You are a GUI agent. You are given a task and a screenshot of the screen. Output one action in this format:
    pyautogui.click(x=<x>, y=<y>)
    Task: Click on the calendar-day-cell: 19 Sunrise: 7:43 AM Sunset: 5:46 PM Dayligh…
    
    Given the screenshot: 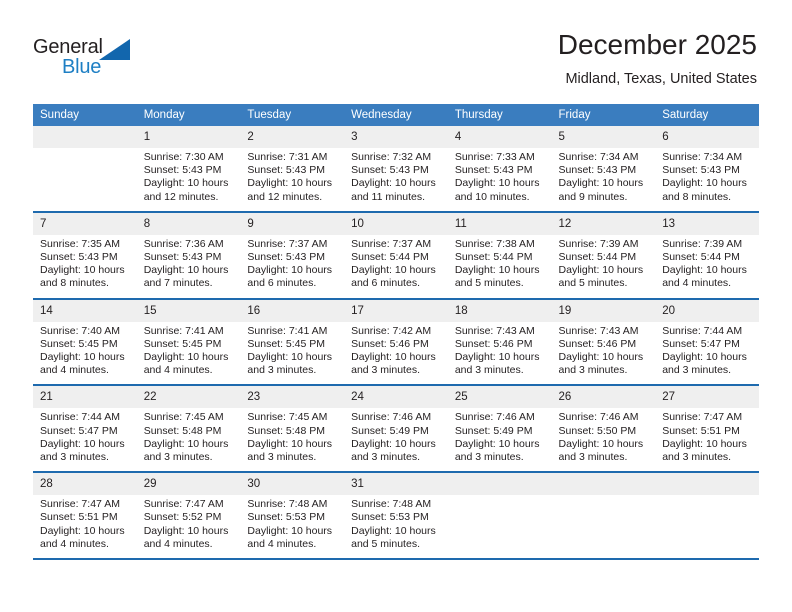 What is the action you would take?
    pyautogui.click(x=603, y=341)
    